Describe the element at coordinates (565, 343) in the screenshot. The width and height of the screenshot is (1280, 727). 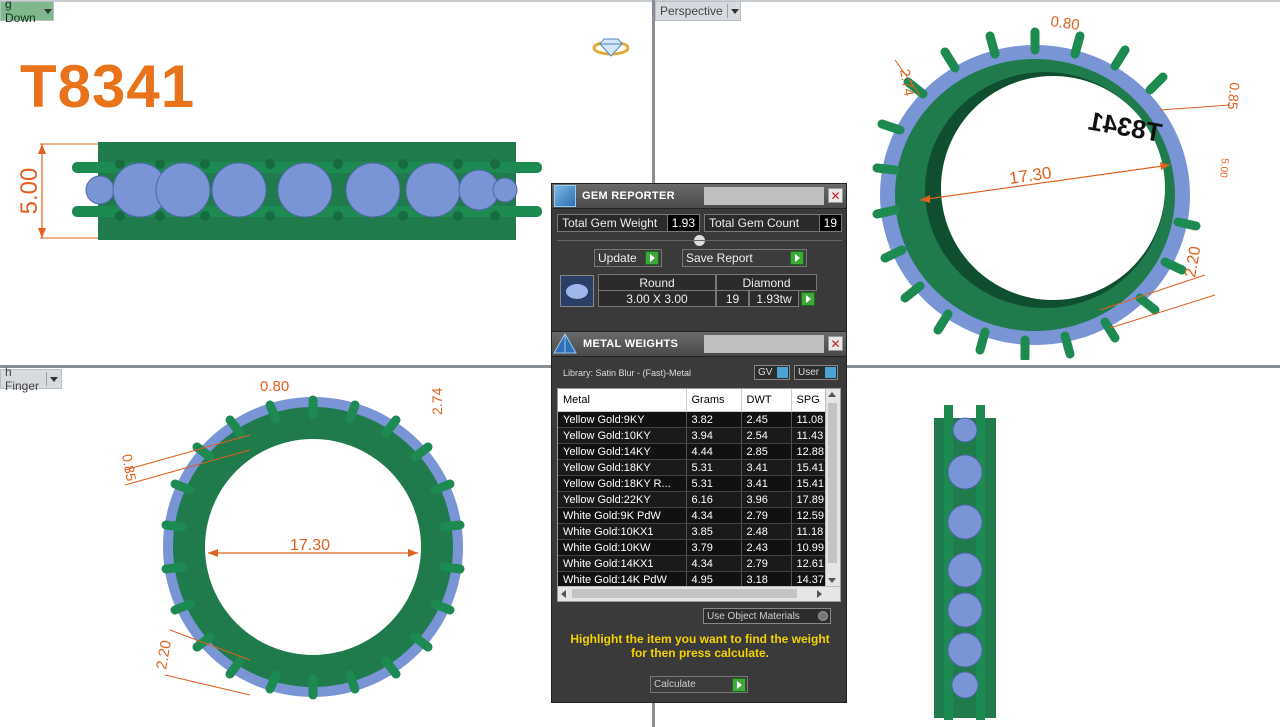
I see `pyramid-icon` at that location.